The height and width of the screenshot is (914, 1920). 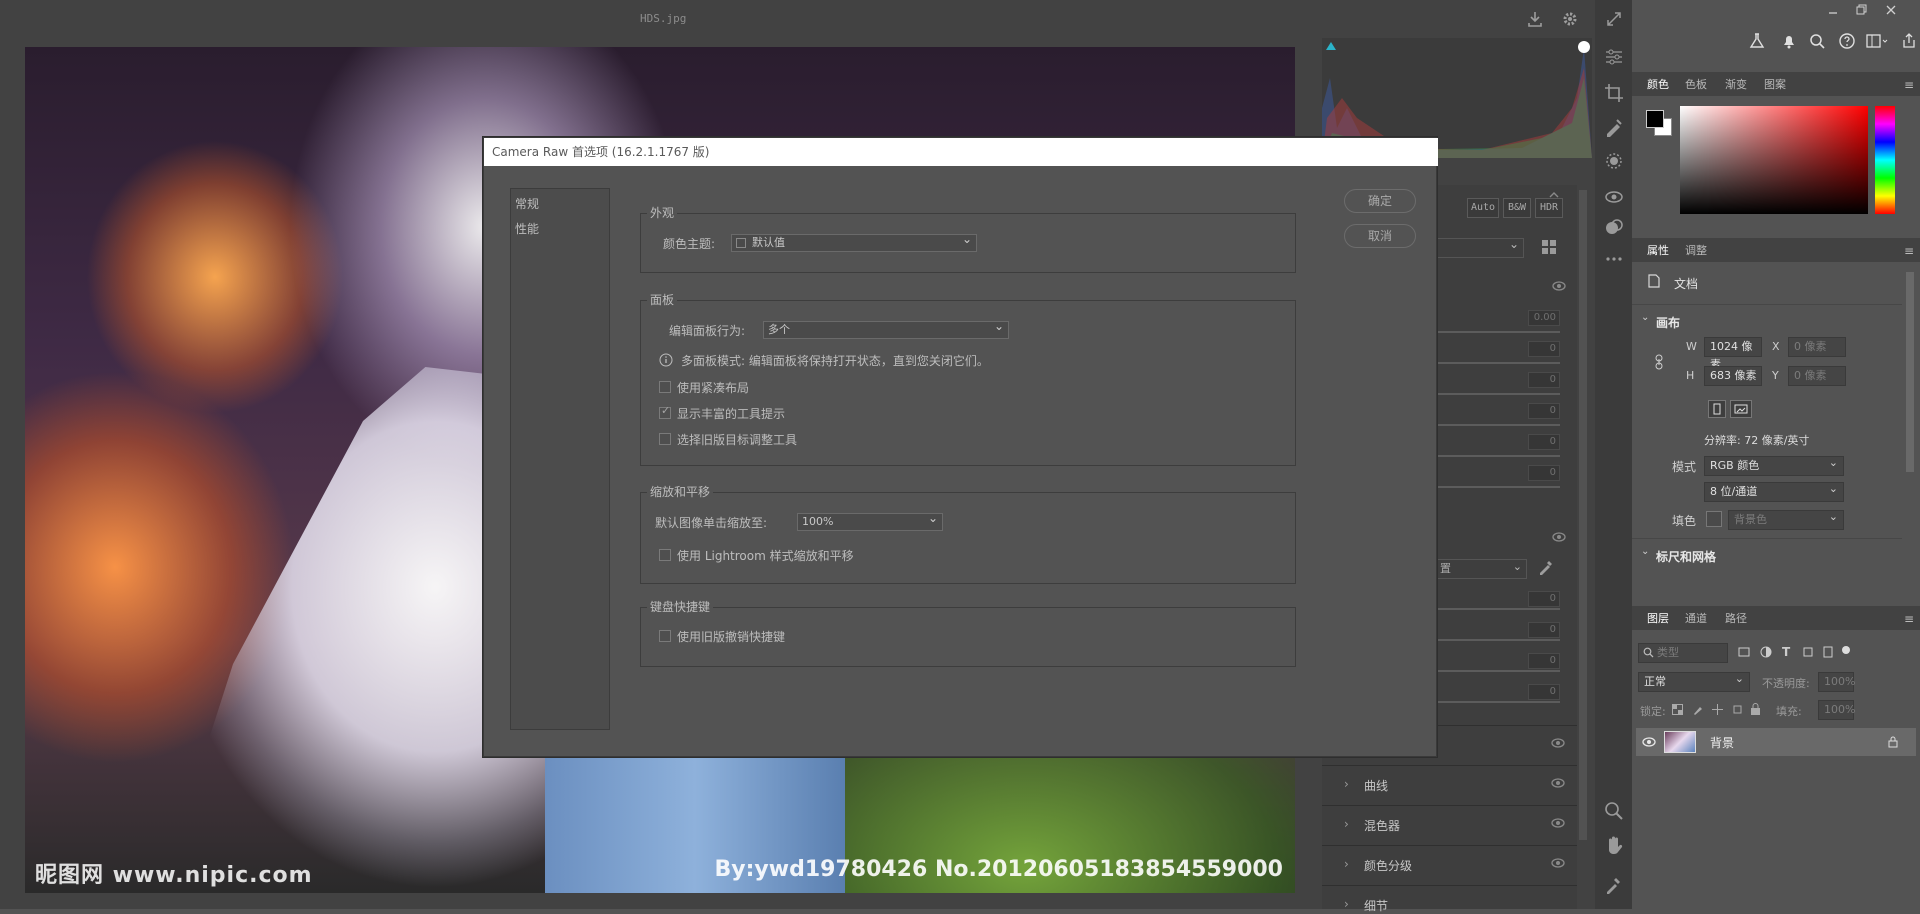 I want to click on layer-row: 背景, so click(x=1776, y=742).